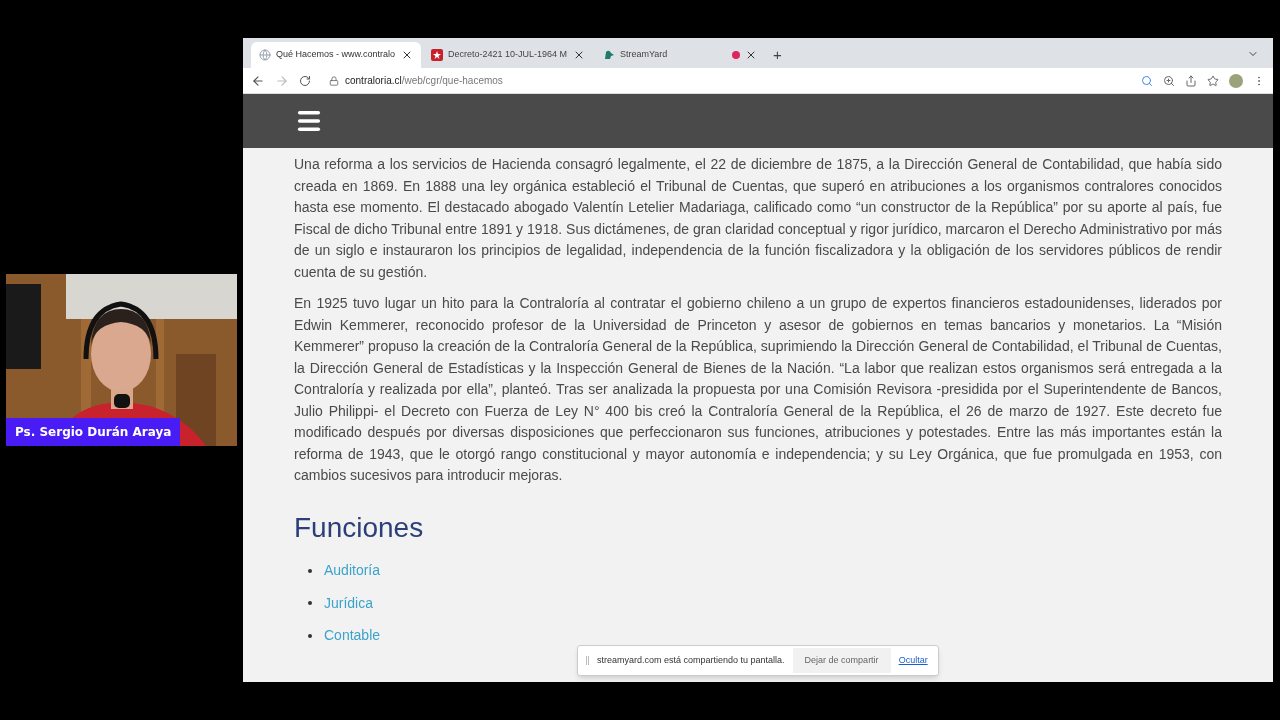 The width and height of the screenshot is (1280, 720). Describe the element at coordinates (359, 527) in the screenshot. I see `section-heading: Funciones` at that location.